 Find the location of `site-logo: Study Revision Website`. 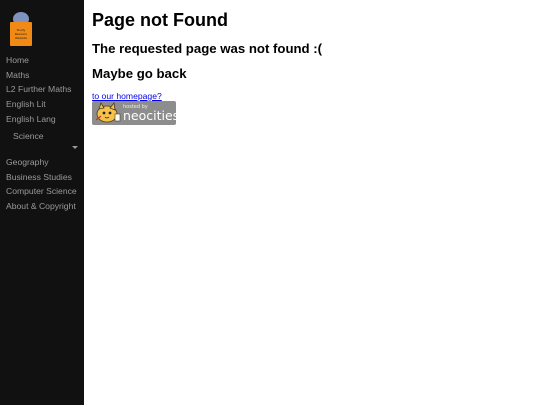

site-logo: Study Revision Website is located at coordinates (21, 29).